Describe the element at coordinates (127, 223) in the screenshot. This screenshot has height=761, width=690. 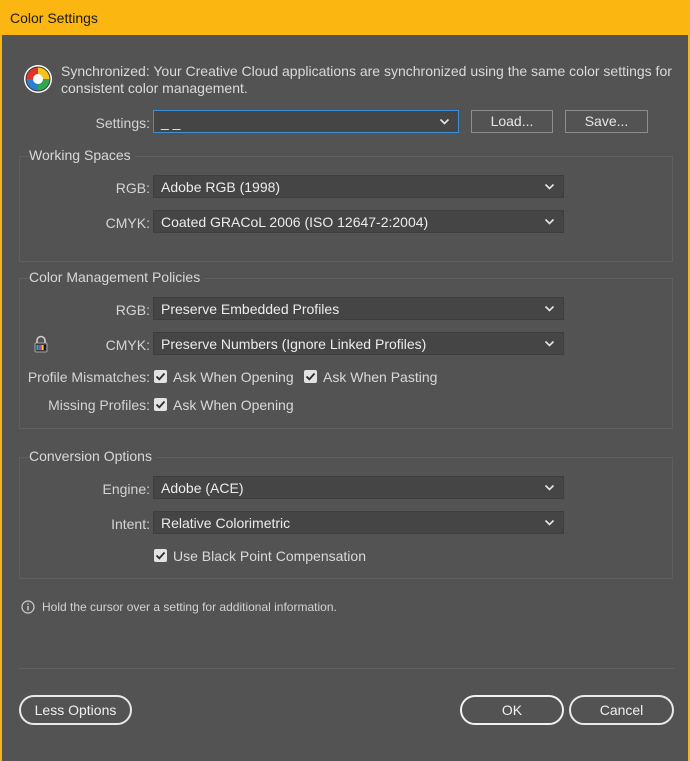
I see `ws-cmyk-label: CMYK:` at that location.